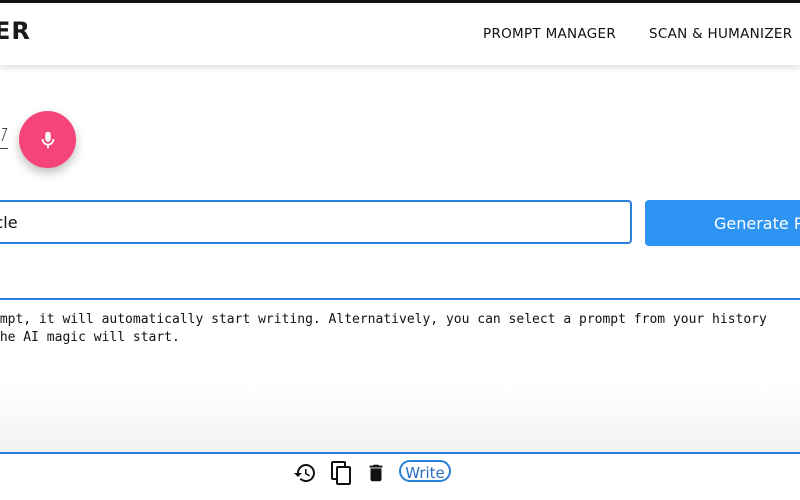  I want to click on nav-scan-humanizer: SCAN & HUMANIZER, so click(720, 34).